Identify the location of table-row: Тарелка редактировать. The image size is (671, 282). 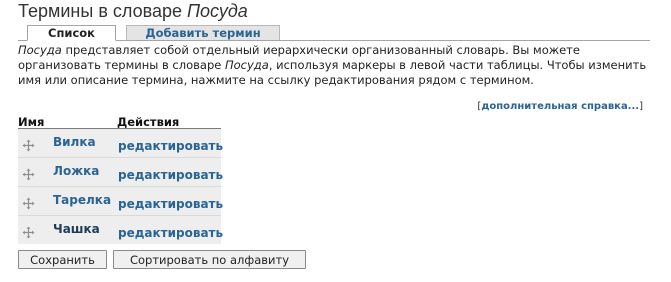
(120, 201).